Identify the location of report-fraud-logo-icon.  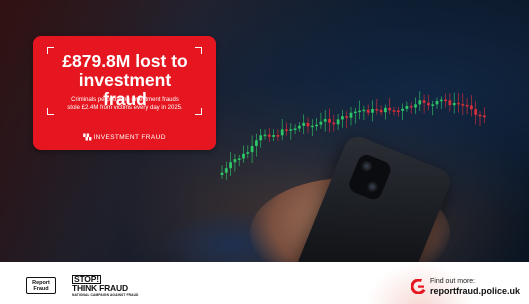
(418, 286).